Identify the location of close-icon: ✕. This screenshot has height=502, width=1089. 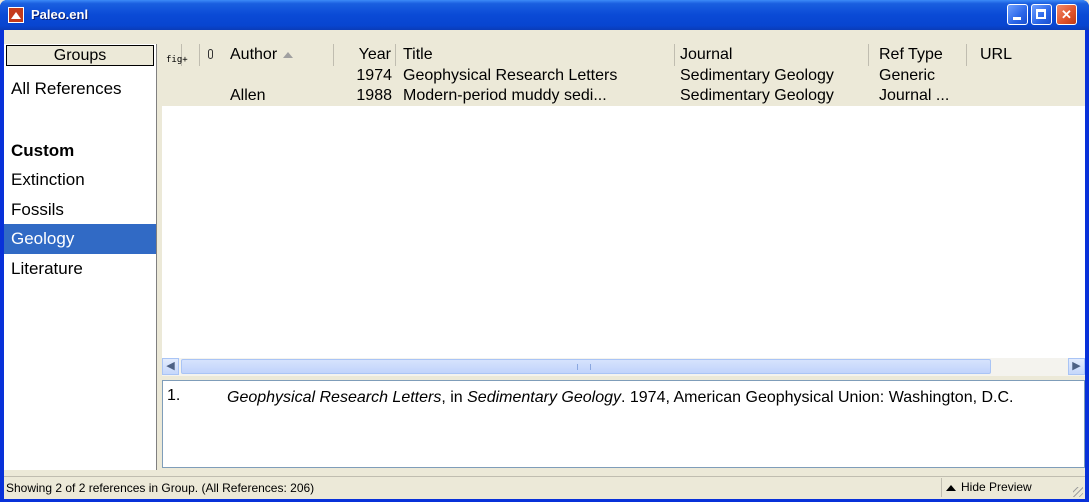
(1066, 14).